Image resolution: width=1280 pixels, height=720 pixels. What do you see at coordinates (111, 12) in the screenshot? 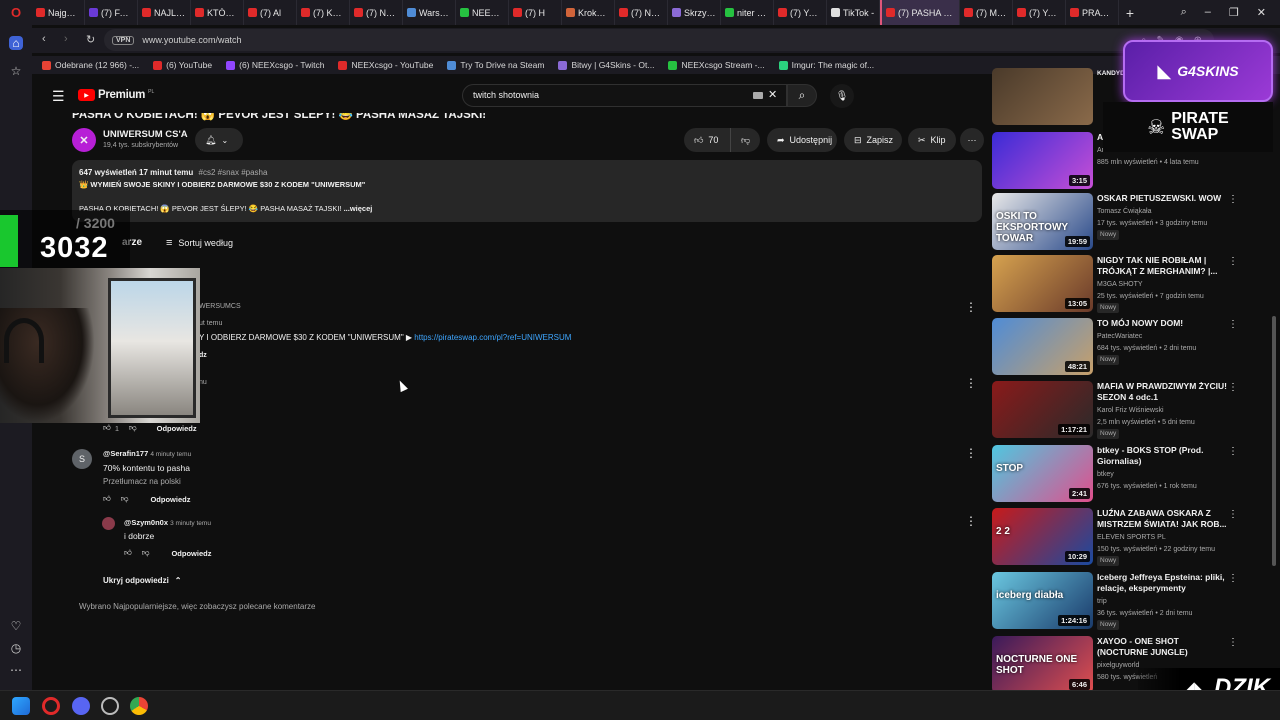
I see `browser-tab: (7) FAME` at bounding box center [111, 12].